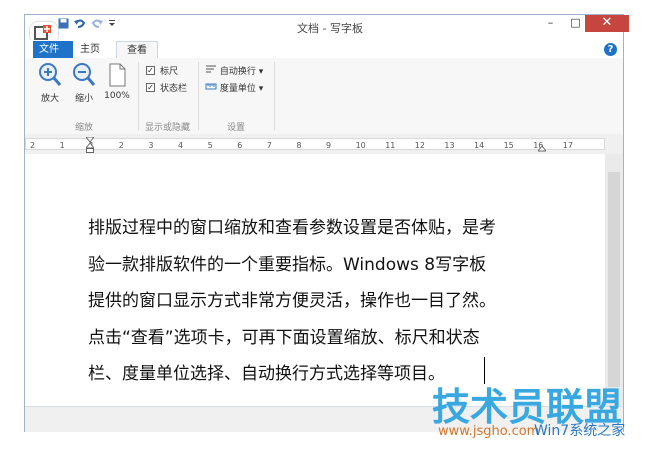 This screenshot has width=661, height=452. I want to click on ruler-tick-label: 11, so click(390, 145).